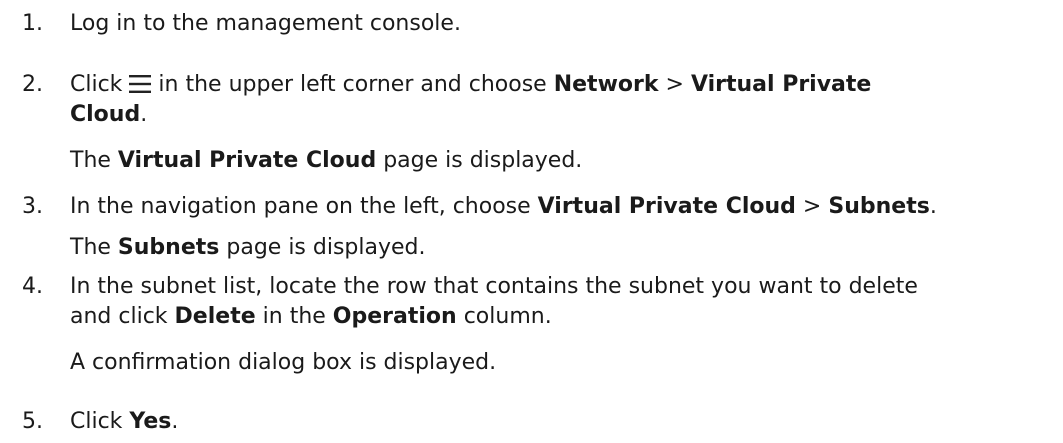  Describe the element at coordinates (168, 247) in the screenshot. I see `page-name-subnets: Subnets` at that location.